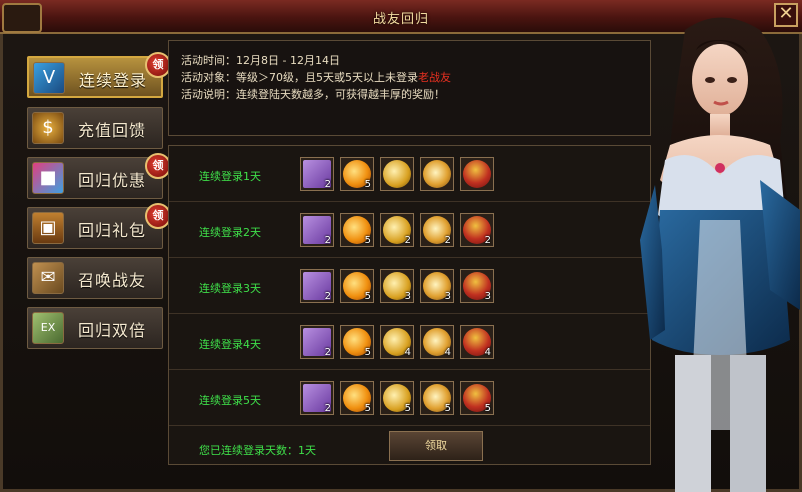 This screenshot has height=492, width=802. I want to click on gift-boxes-icon: ■, so click(48, 178).